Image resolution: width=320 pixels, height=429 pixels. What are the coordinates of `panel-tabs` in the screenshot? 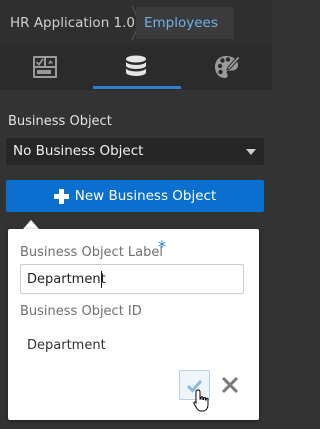 It's located at (136, 67).